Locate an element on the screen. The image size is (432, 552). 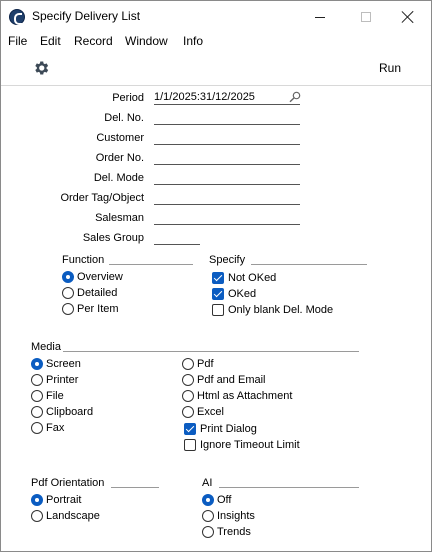
option-label: Pdf and Email is located at coordinates (231, 379).